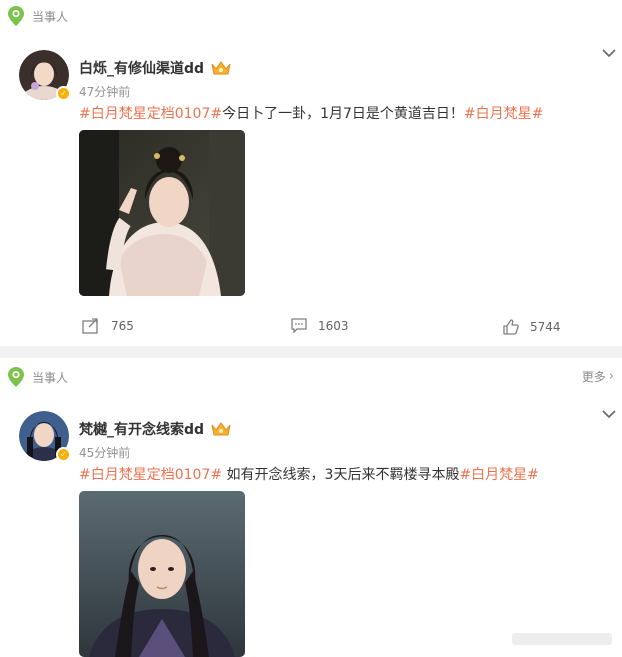  What do you see at coordinates (299, 325) in the screenshot?
I see `comment-icon` at bounding box center [299, 325].